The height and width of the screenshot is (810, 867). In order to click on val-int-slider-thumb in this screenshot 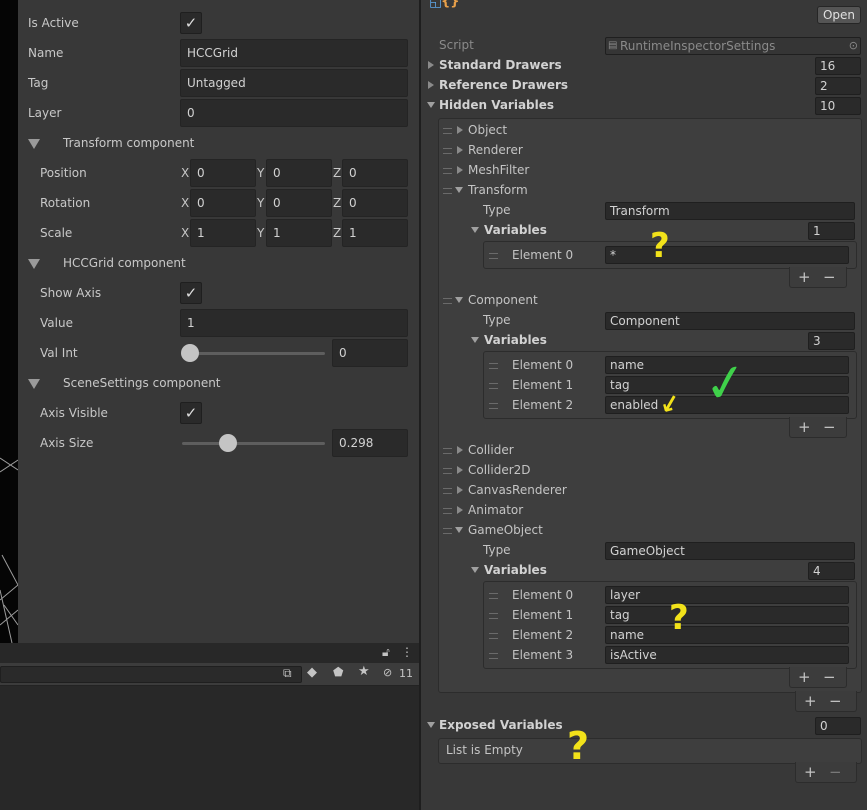, I will do `click(190, 353)`.